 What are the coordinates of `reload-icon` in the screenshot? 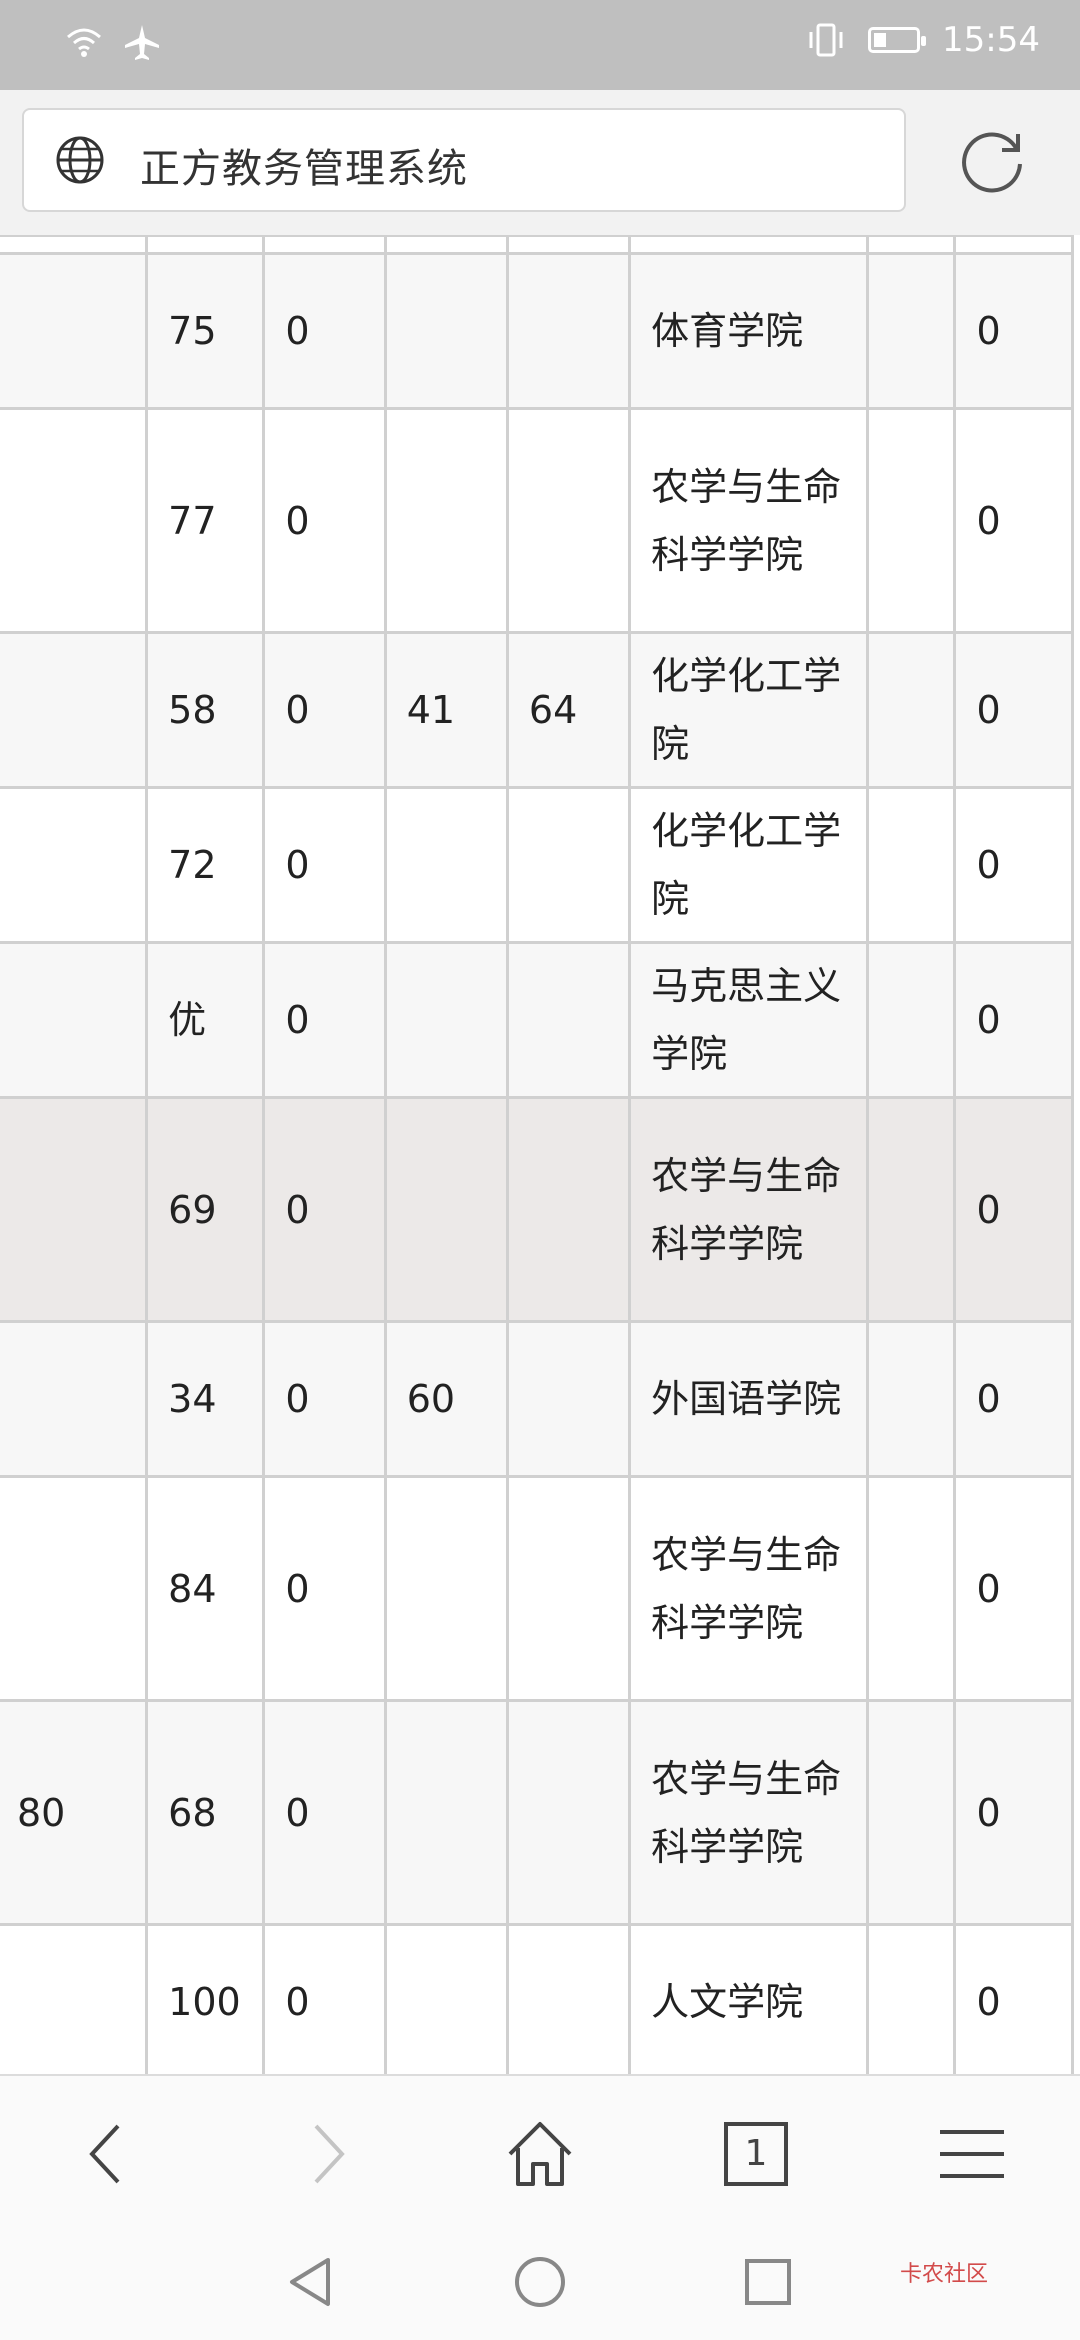 It's located at (993, 161).